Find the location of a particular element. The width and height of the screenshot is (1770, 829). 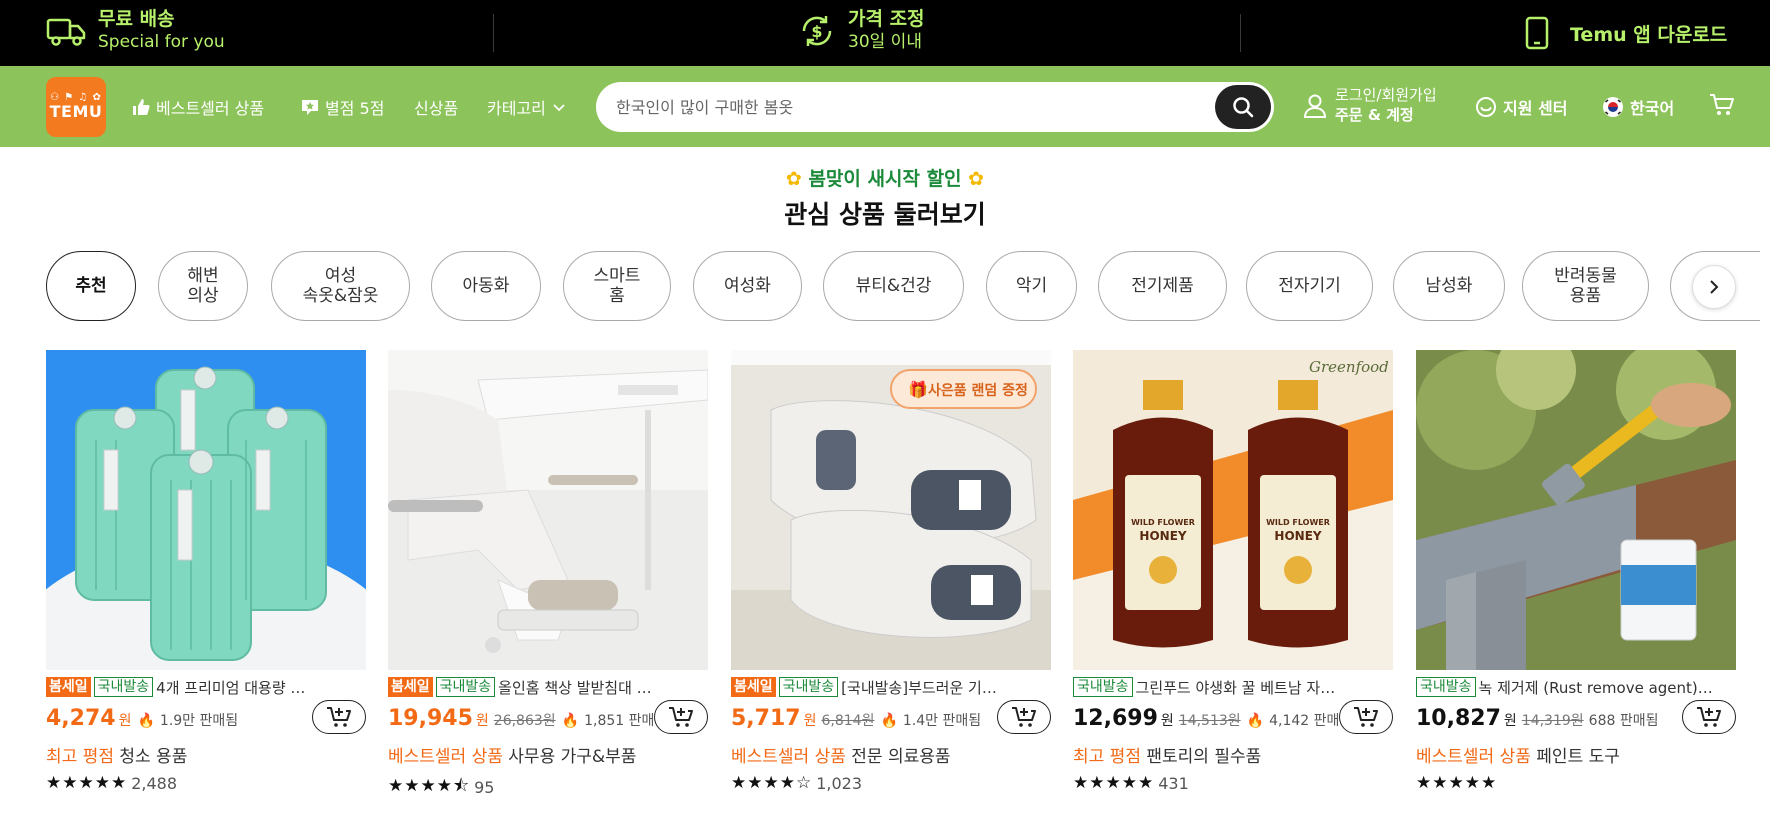

product-category: 전문 의료용품 is located at coordinates (900, 757).